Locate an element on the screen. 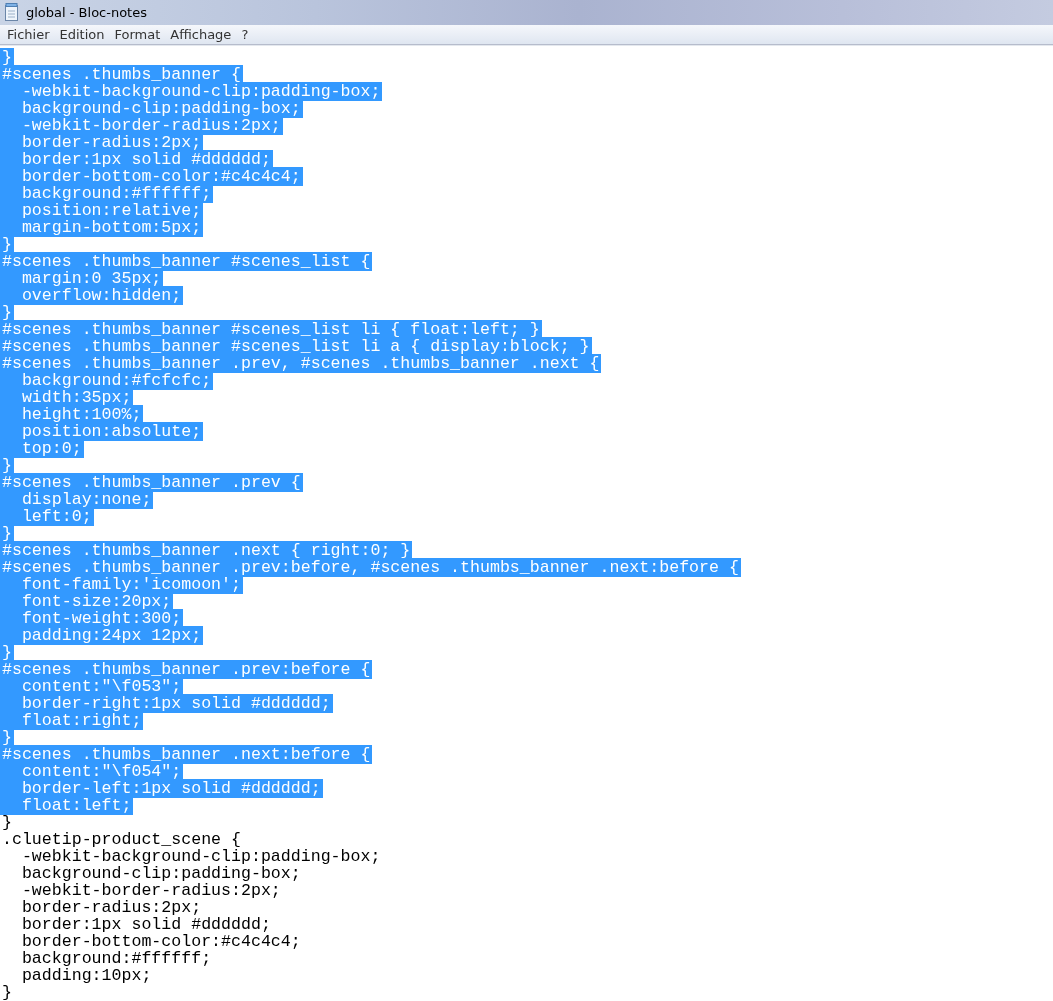 The width and height of the screenshot is (1053, 1001). menu-item: Edition is located at coordinates (82, 34).